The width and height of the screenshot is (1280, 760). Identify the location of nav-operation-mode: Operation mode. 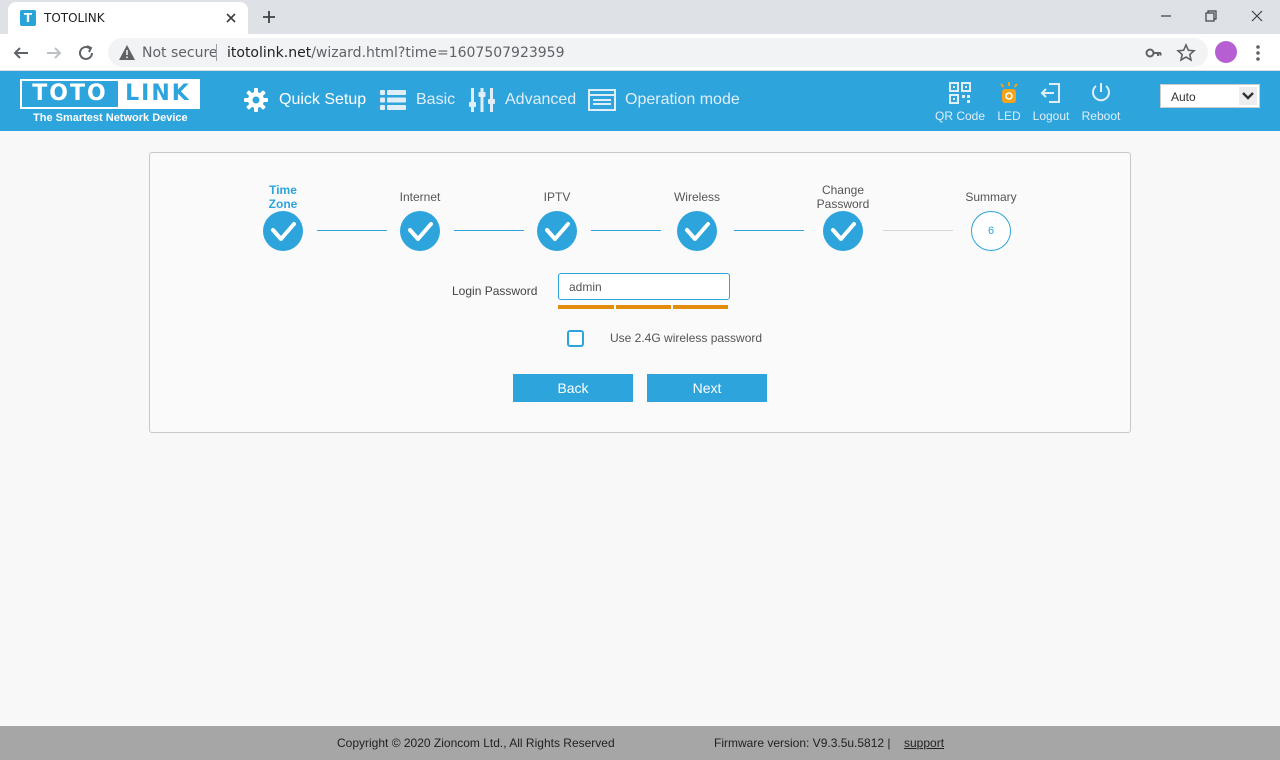
(664, 100).